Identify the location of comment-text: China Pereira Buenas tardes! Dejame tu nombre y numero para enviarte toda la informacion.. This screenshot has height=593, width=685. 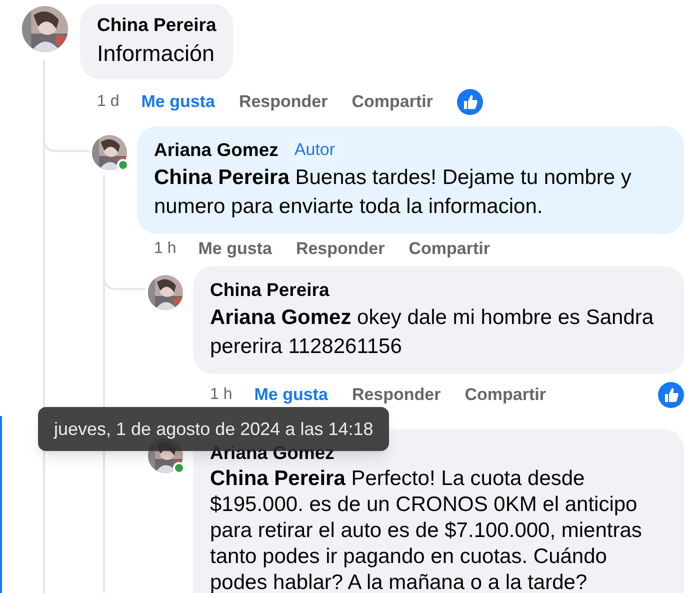
(393, 192).